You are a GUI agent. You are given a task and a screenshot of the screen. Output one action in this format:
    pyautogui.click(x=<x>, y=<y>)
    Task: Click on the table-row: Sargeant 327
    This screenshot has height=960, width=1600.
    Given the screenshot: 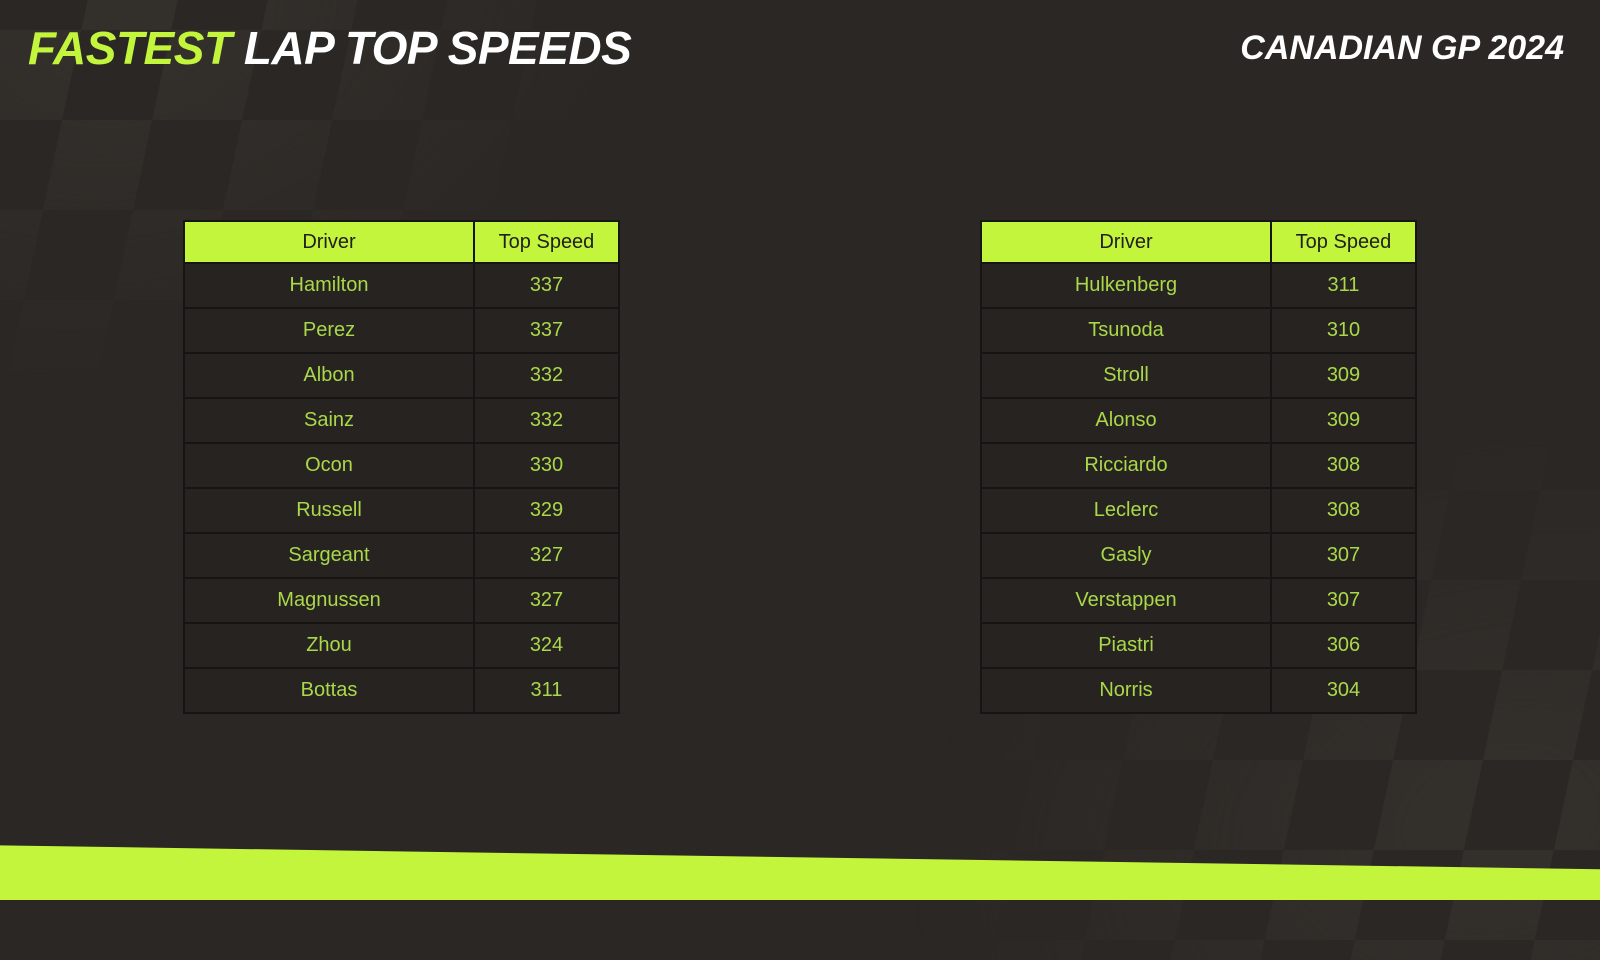 What is the action you would take?
    pyautogui.click(x=401, y=555)
    